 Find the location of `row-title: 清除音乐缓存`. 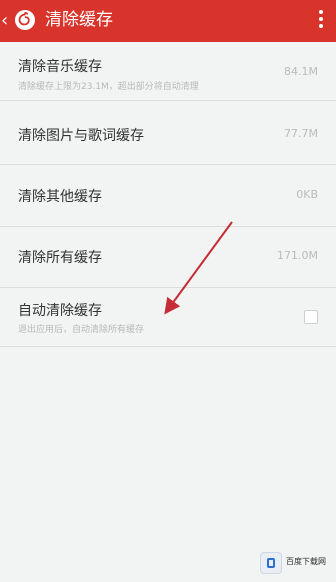

row-title: 清除音乐缓存 is located at coordinates (60, 67).